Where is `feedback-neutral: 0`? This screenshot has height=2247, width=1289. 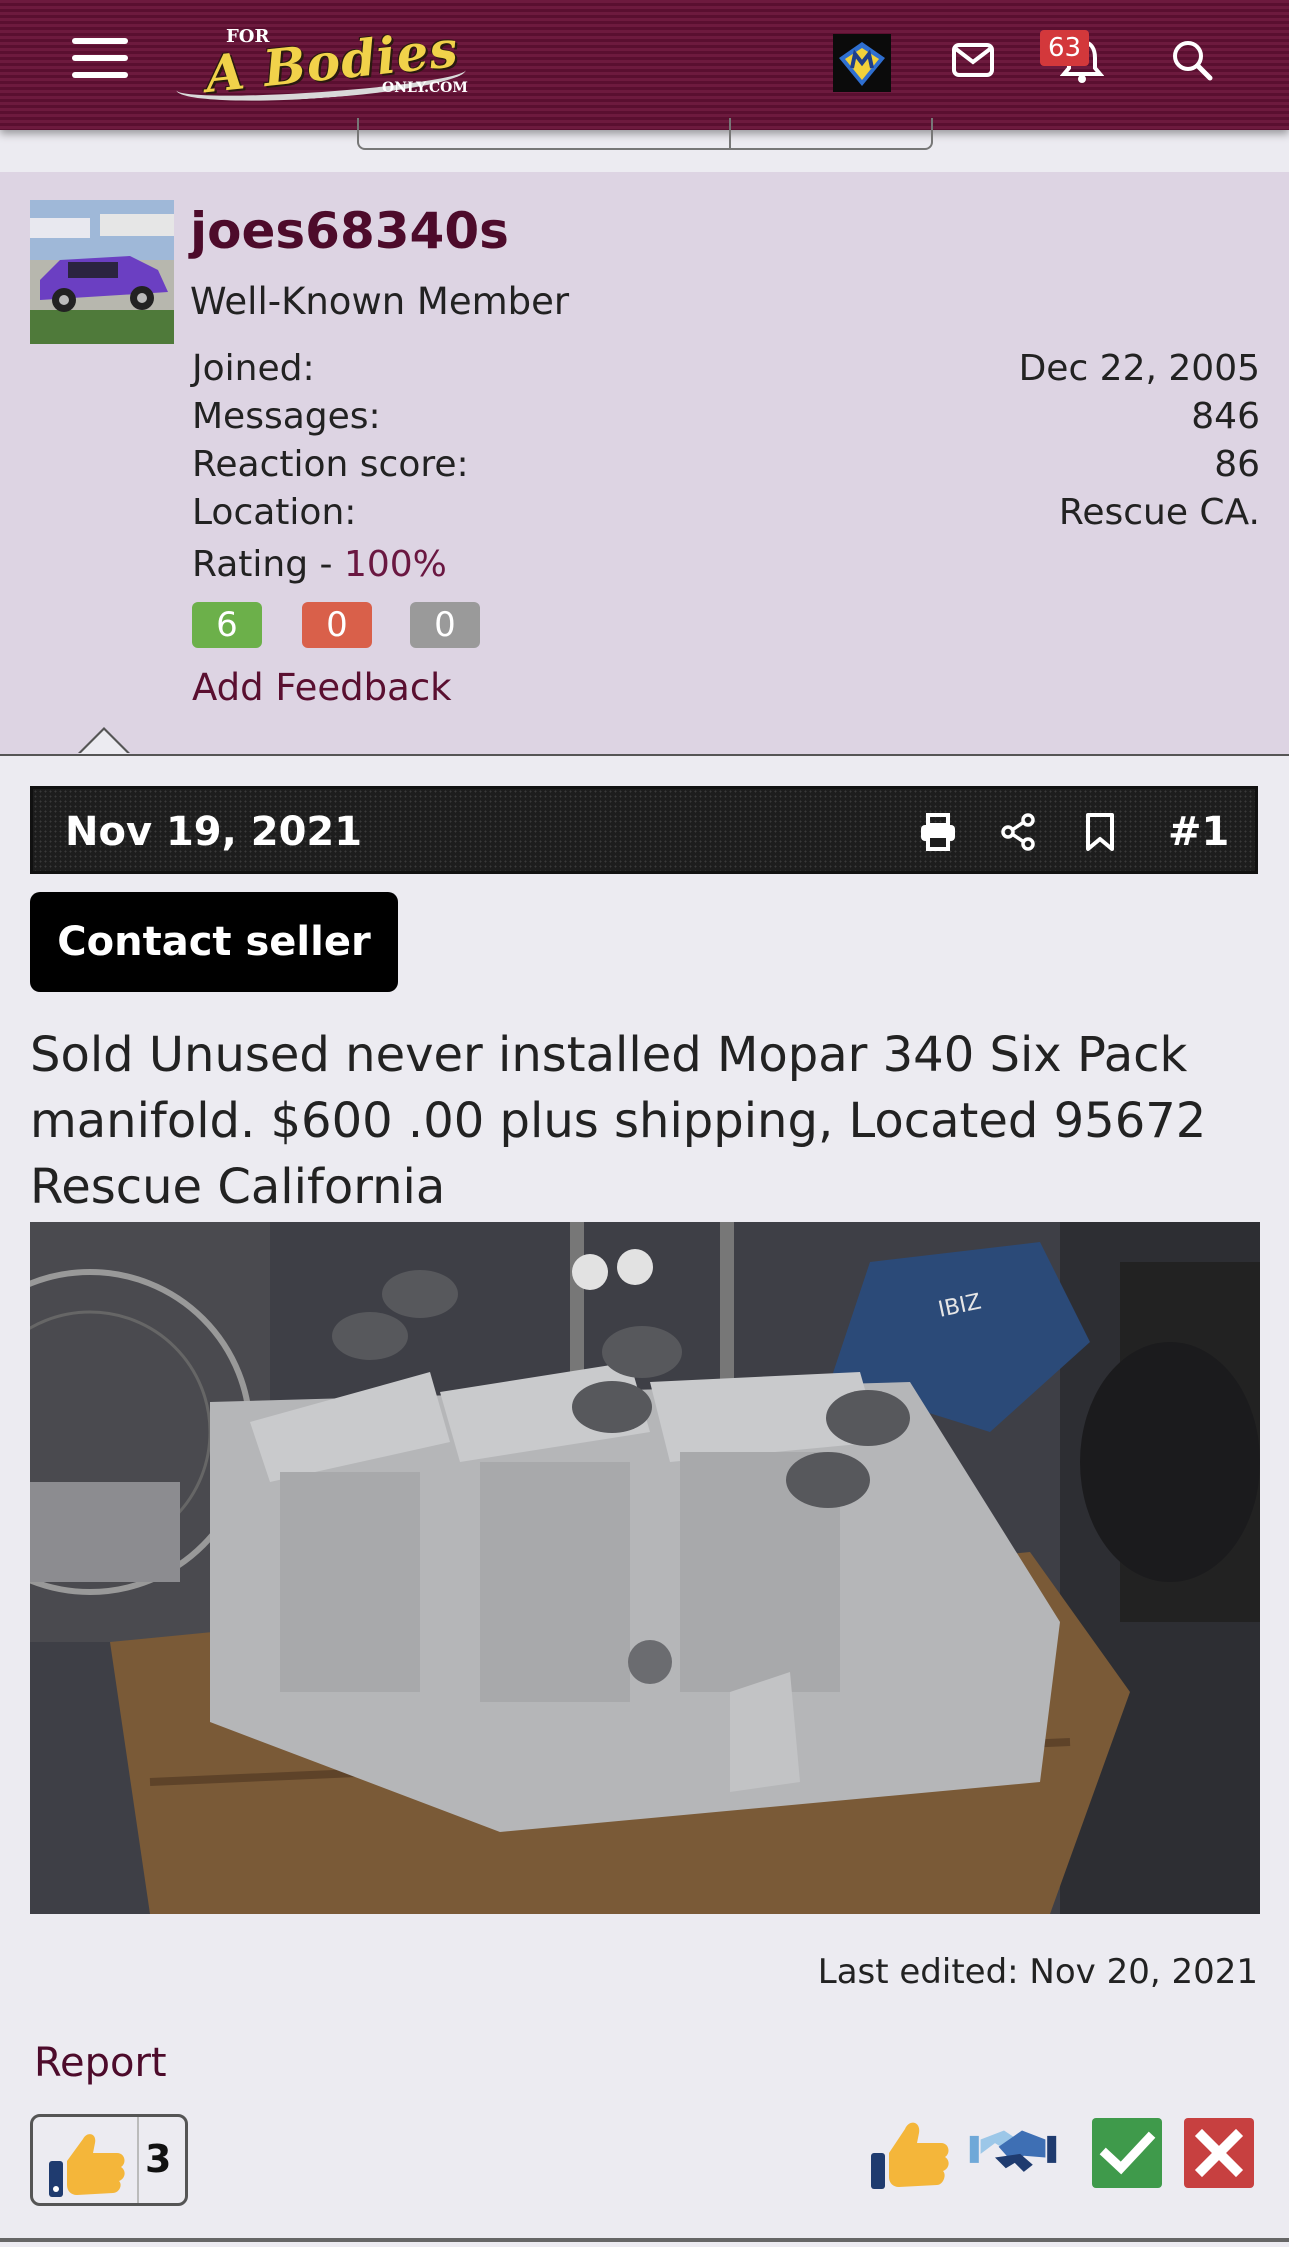 feedback-neutral: 0 is located at coordinates (445, 625).